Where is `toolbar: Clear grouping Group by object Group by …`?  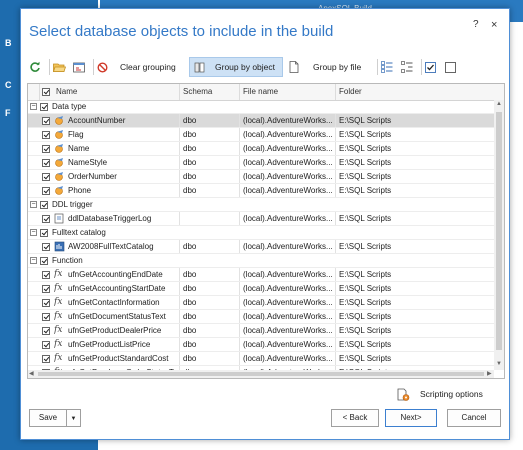
toolbar: Clear grouping Group by object Group by … is located at coordinates (266, 68).